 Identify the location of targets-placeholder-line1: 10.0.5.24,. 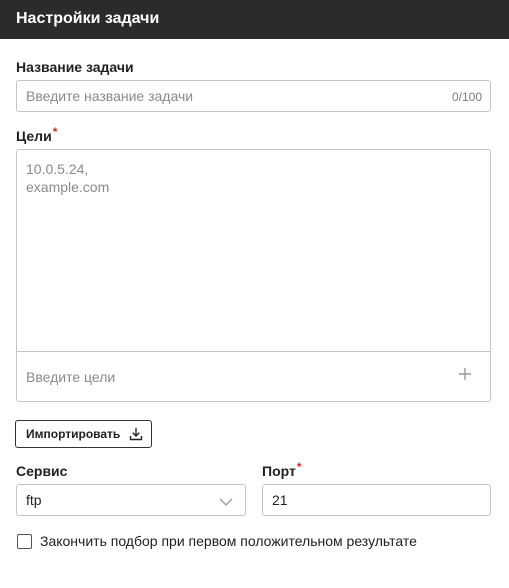
(57, 169).